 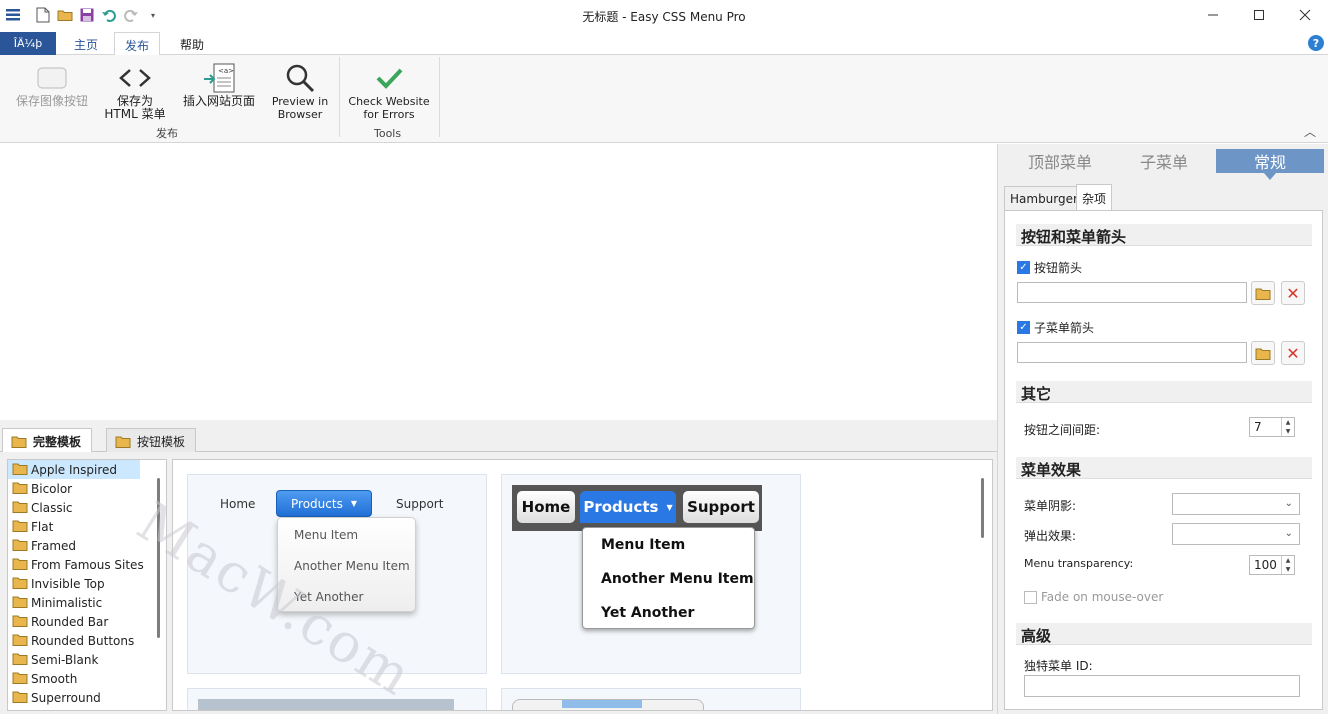 What do you see at coordinates (1272, 427) in the screenshot?
I see `spacing-stepper: 7 ▲ ▼` at bounding box center [1272, 427].